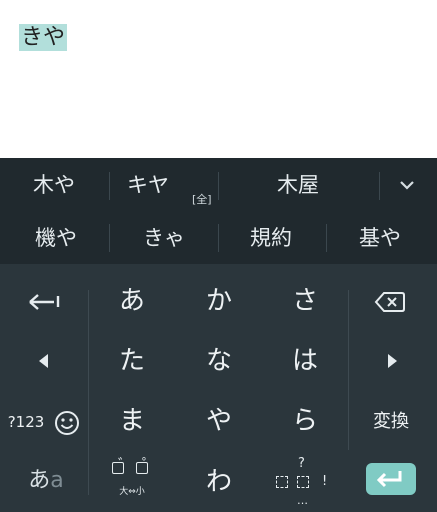 This screenshot has width=437, height=512. I want to click on dakuten-mark: ゛, so click(125, 465).